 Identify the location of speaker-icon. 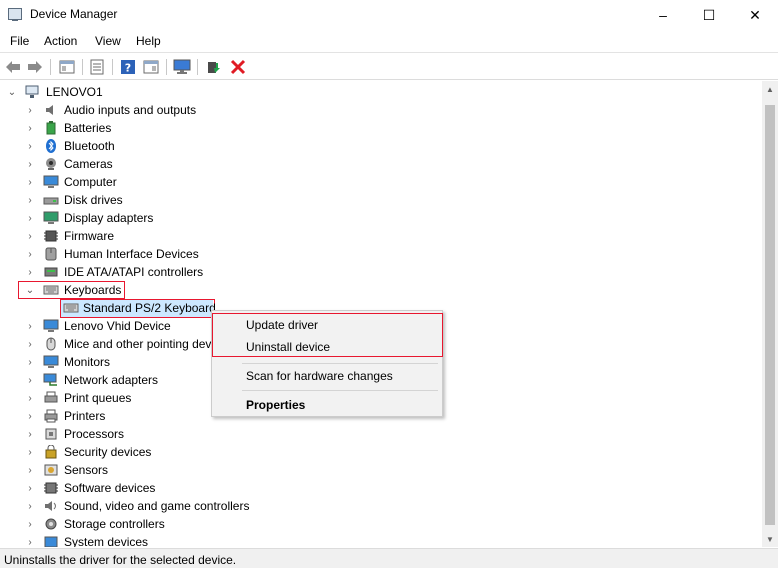
(49, 110).